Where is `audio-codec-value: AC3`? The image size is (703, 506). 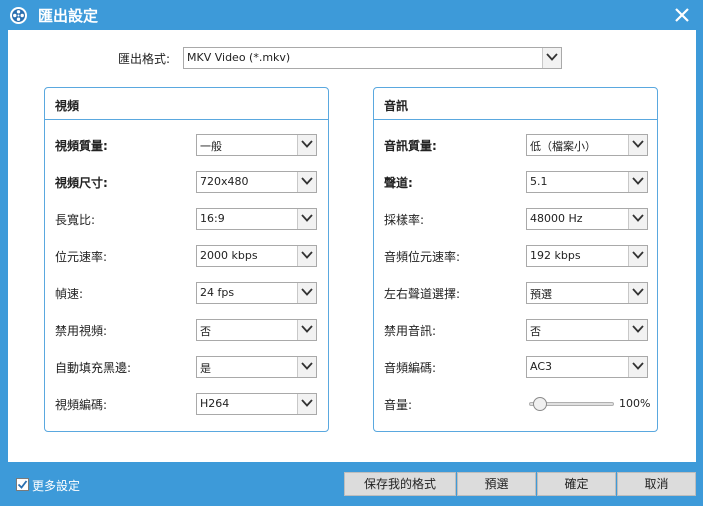
audio-codec-value: AC3 is located at coordinates (541, 366).